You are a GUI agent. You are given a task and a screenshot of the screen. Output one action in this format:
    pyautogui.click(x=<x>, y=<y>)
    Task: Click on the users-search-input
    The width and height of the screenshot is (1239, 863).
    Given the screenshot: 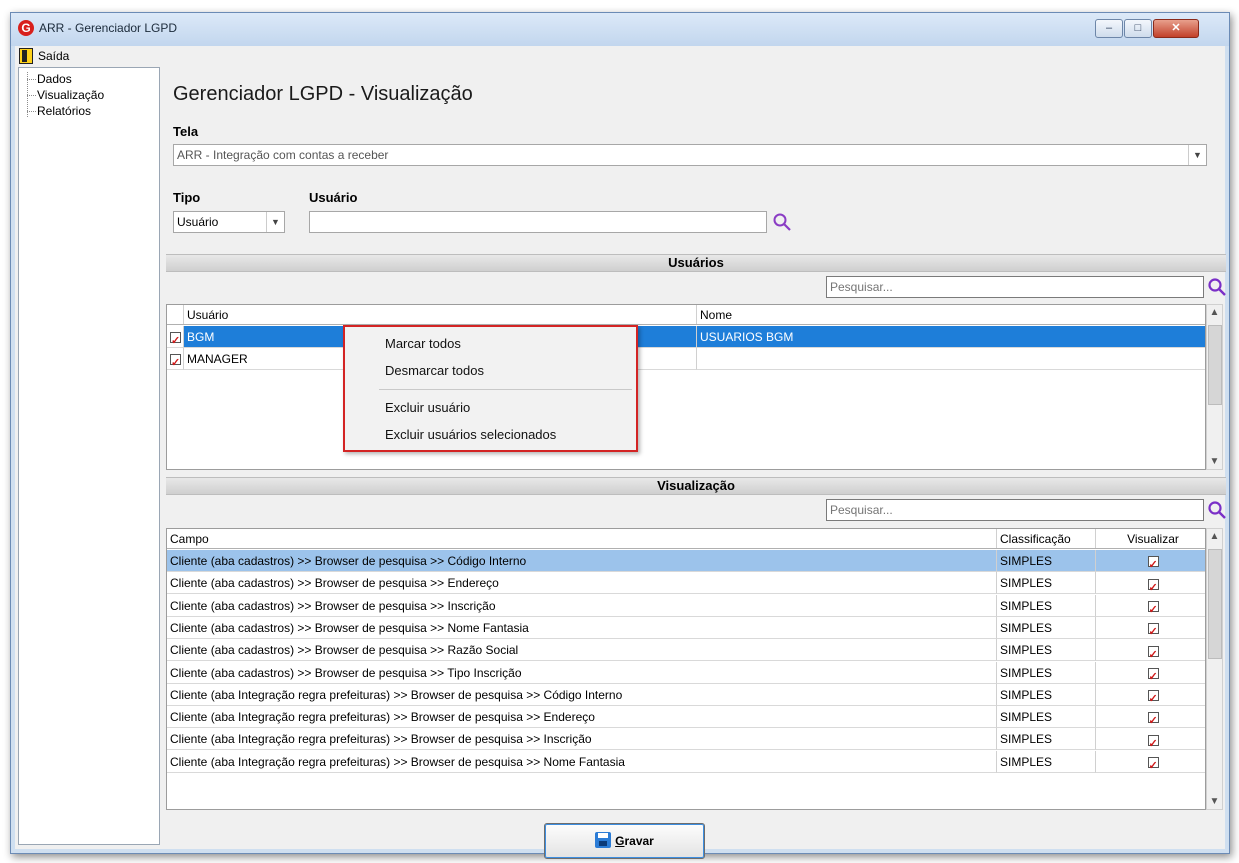 What is the action you would take?
    pyautogui.click(x=997, y=287)
    